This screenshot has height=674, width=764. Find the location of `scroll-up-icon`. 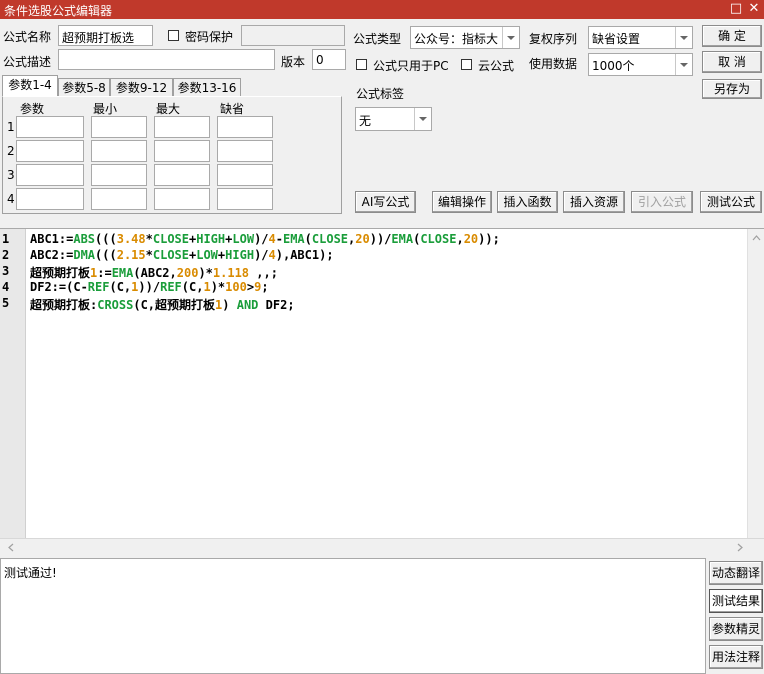

scroll-up-icon is located at coordinates (756, 237).